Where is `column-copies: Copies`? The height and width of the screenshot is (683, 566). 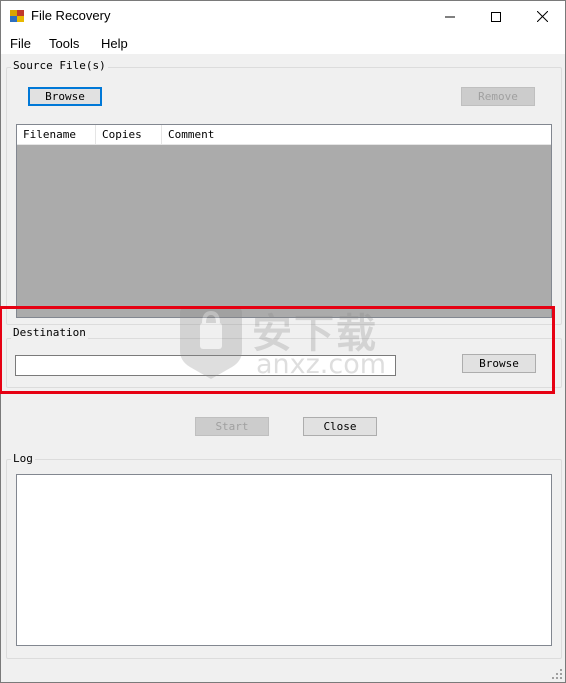
column-copies: Copies is located at coordinates (129, 134).